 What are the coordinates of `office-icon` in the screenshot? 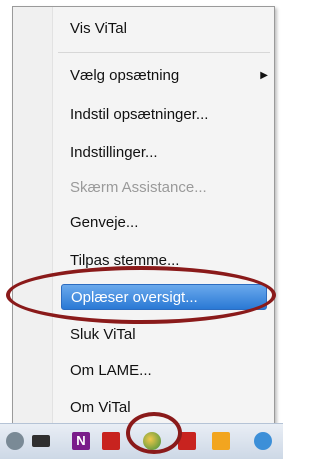 It's located at (221, 441).